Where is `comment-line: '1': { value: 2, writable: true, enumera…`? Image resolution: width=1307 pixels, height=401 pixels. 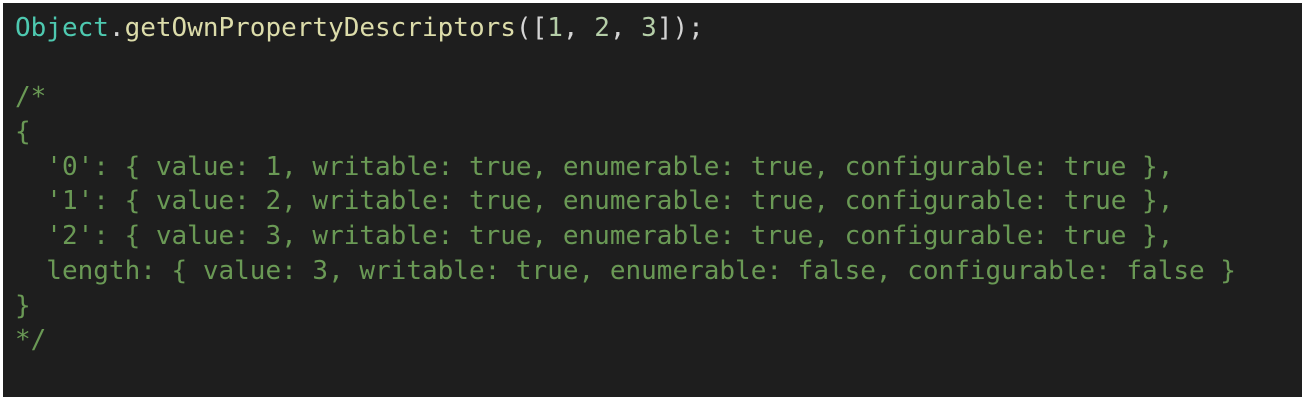 comment-line: '1': { value: 2, writable: true, enumera… is located at coordinates (594, 201).